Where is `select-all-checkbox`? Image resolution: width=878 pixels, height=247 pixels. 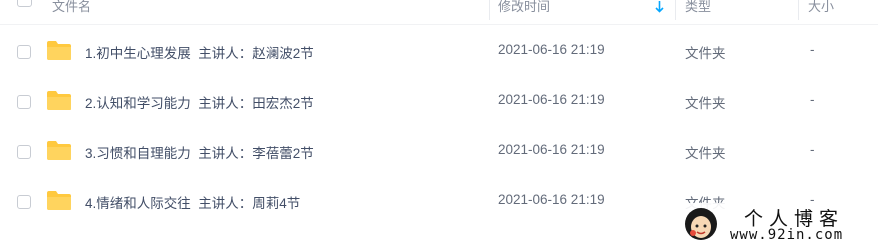
select-all-checkbox is located at coordinates (24, 3).